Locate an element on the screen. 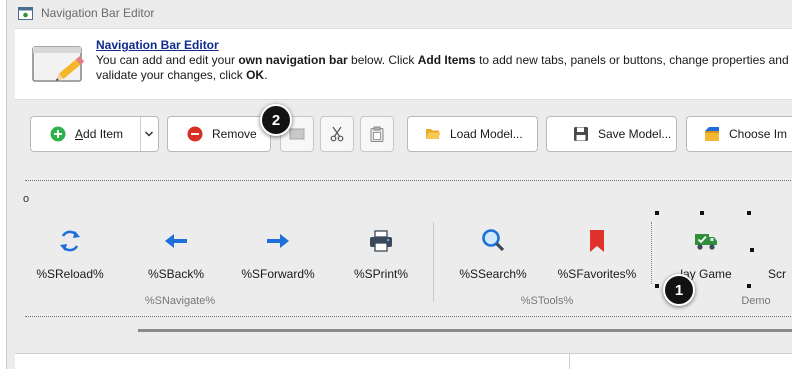  remove-button: Remove is located at coordinates (219, 134).